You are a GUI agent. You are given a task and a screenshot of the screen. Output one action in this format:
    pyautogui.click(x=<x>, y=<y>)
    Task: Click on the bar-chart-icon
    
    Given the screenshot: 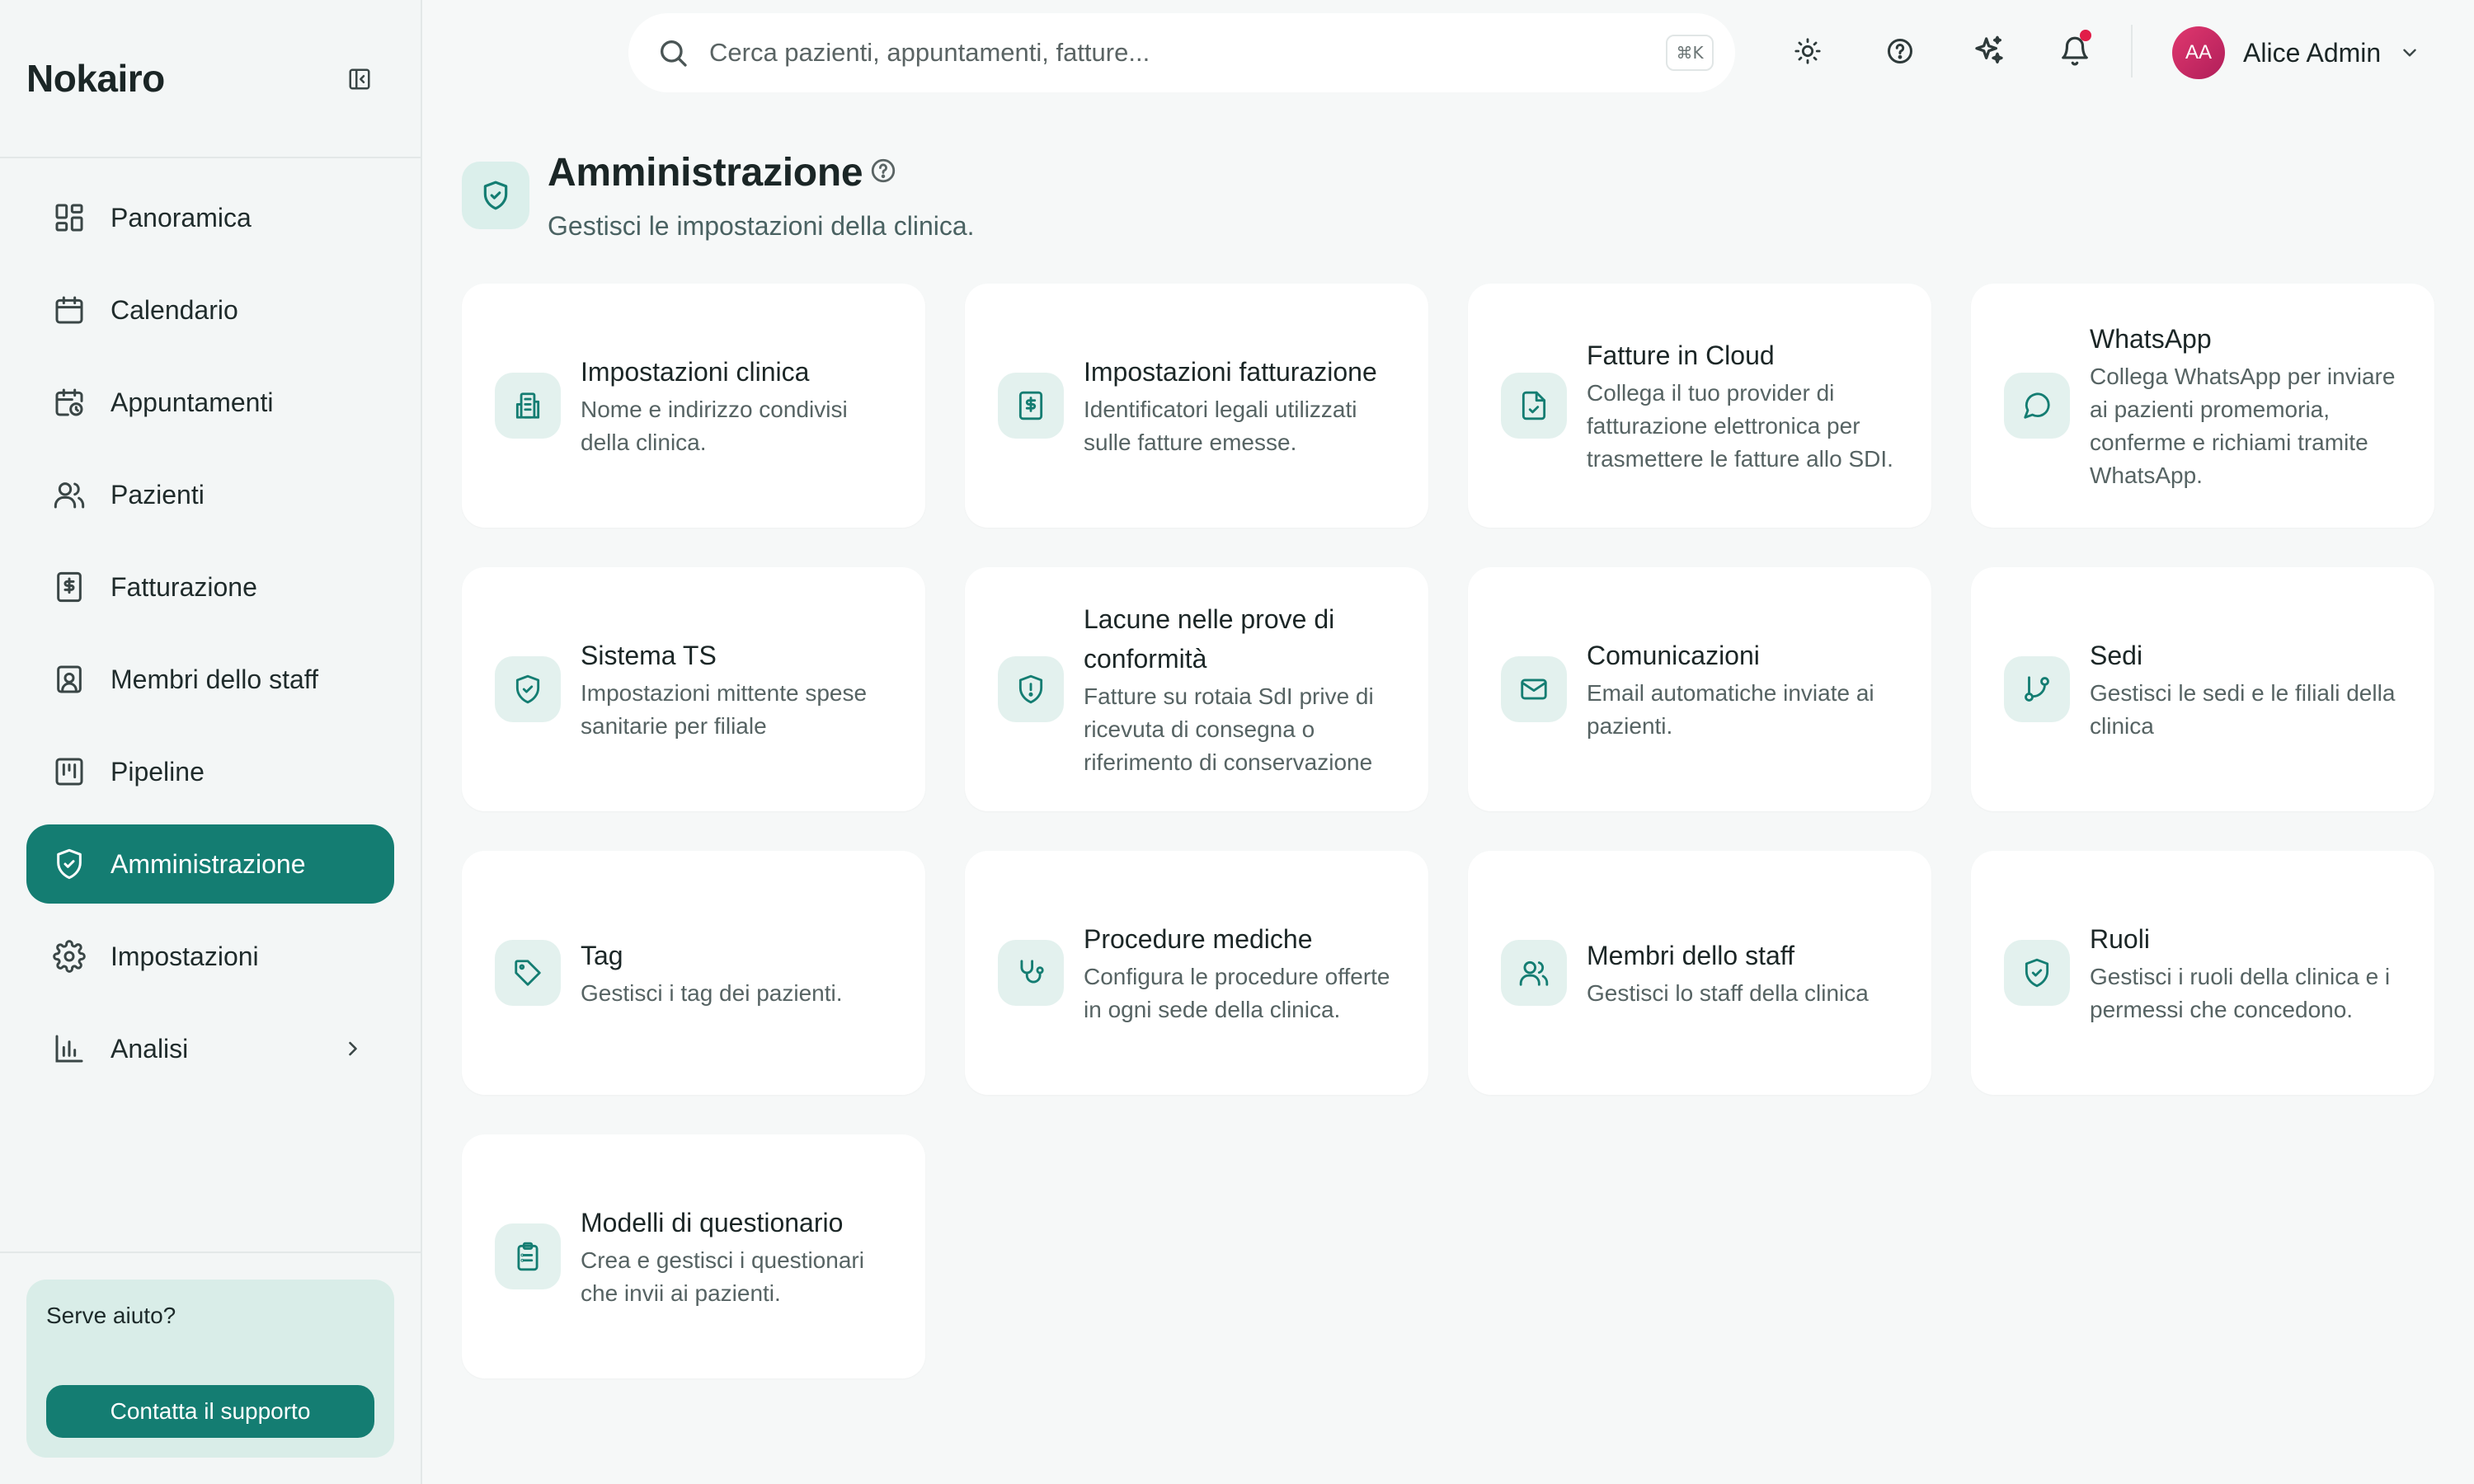 What is the action you would take?
    pyautogui.click(x=69, y=1048)
    